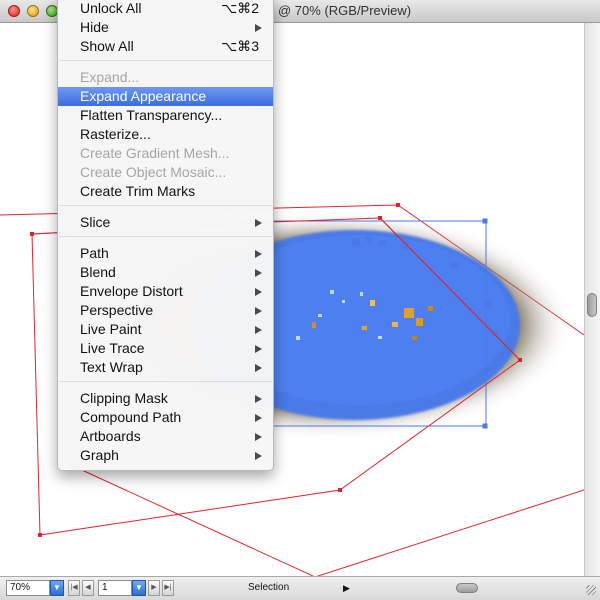  What do you see at coordinates (95, 222) in the screenshot?
I see `menu-item-label: Slice` at bounding box center [95, 222].